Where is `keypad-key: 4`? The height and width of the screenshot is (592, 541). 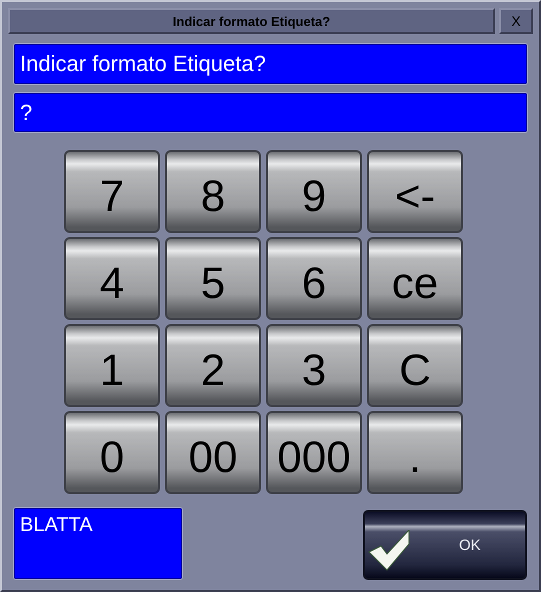
keypad-key: 4 is located at coordinates (112, 278).